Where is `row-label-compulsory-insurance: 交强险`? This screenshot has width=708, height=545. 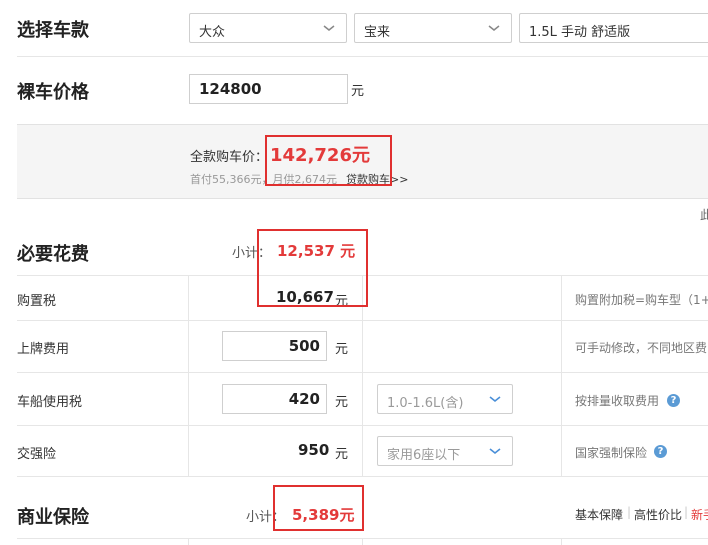
row-label-compulsory-insurance: 交强险 is located at coordinates (37, 454).